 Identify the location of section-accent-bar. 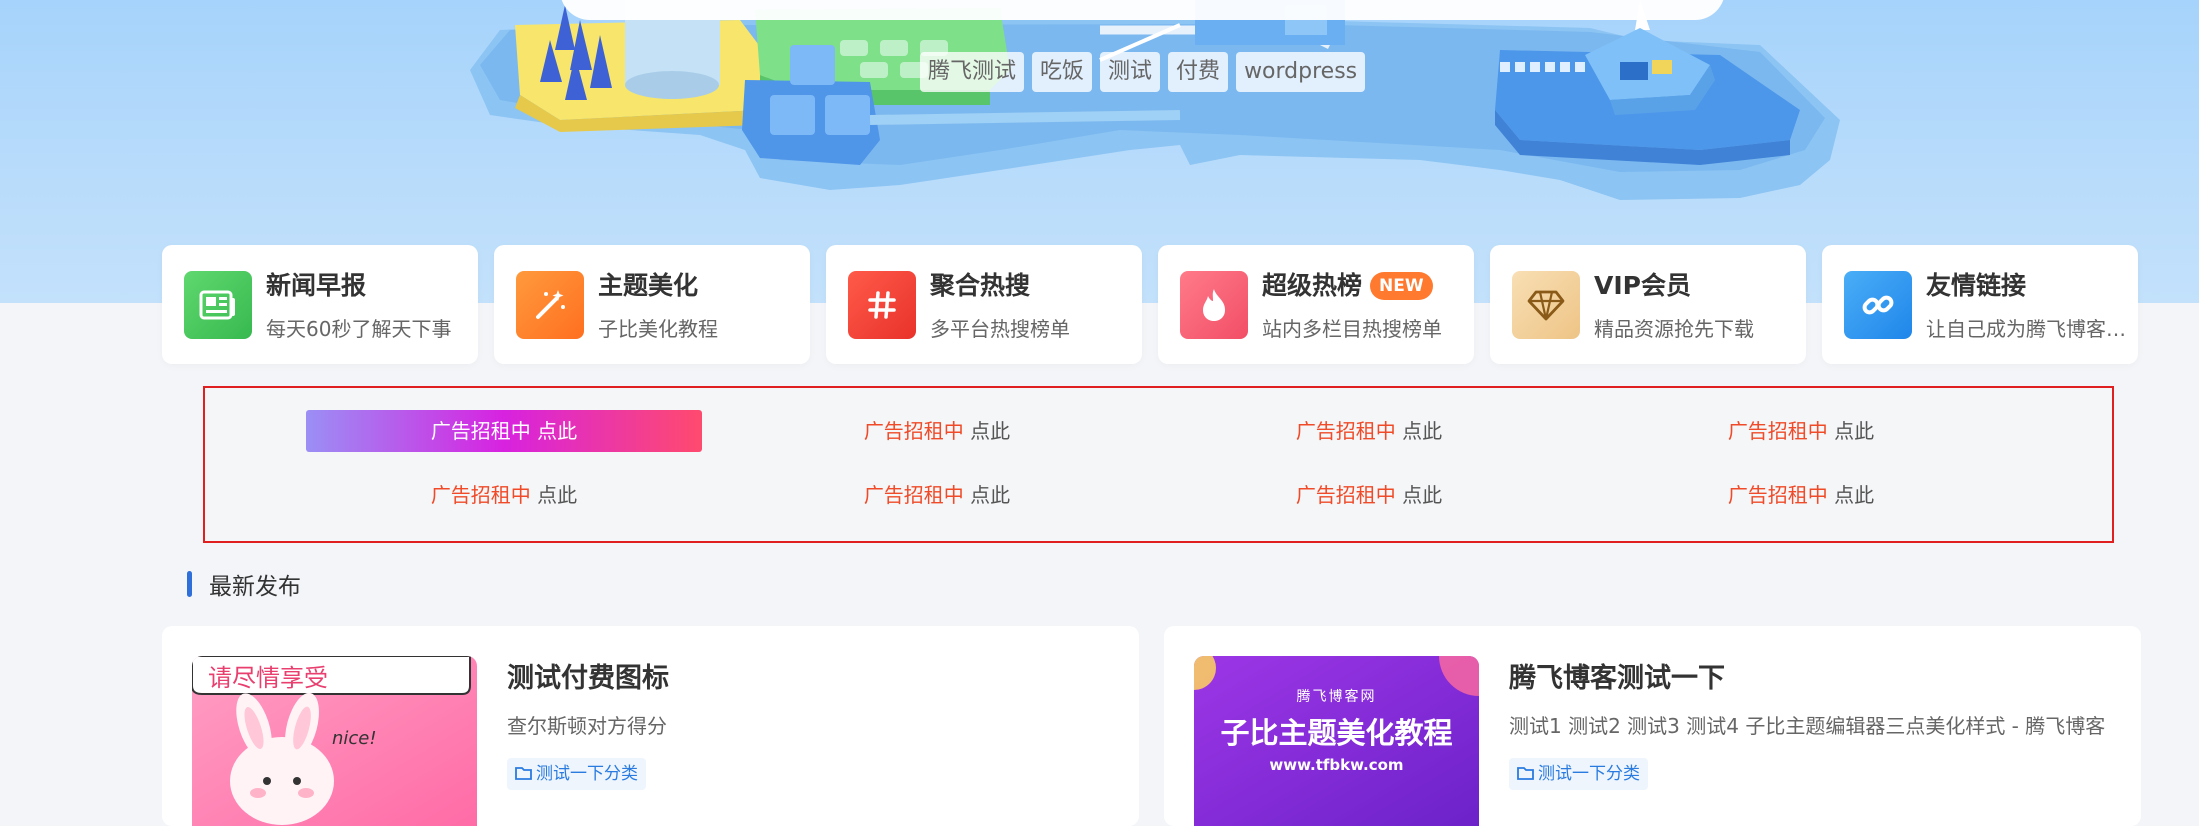
(189, 584).